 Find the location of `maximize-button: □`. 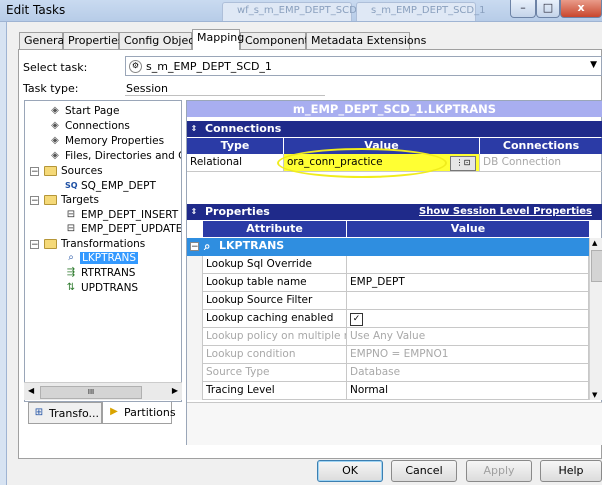

maximize-button: □ is located at coordinates (548, 9).